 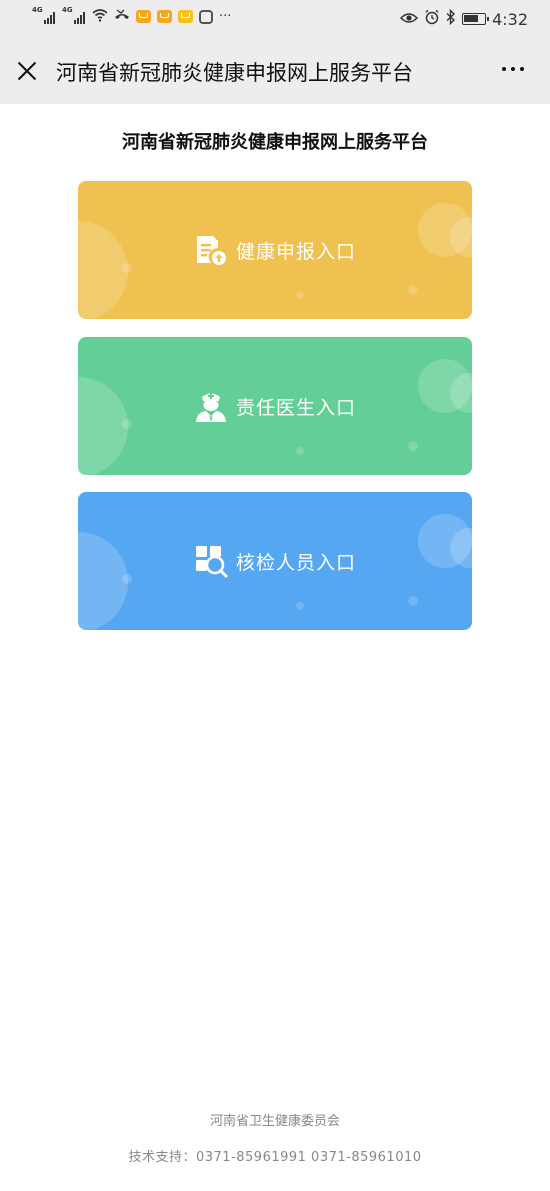 I want to click on inspector-entry-button: 核检人员入口, so click(x=275, y=561).